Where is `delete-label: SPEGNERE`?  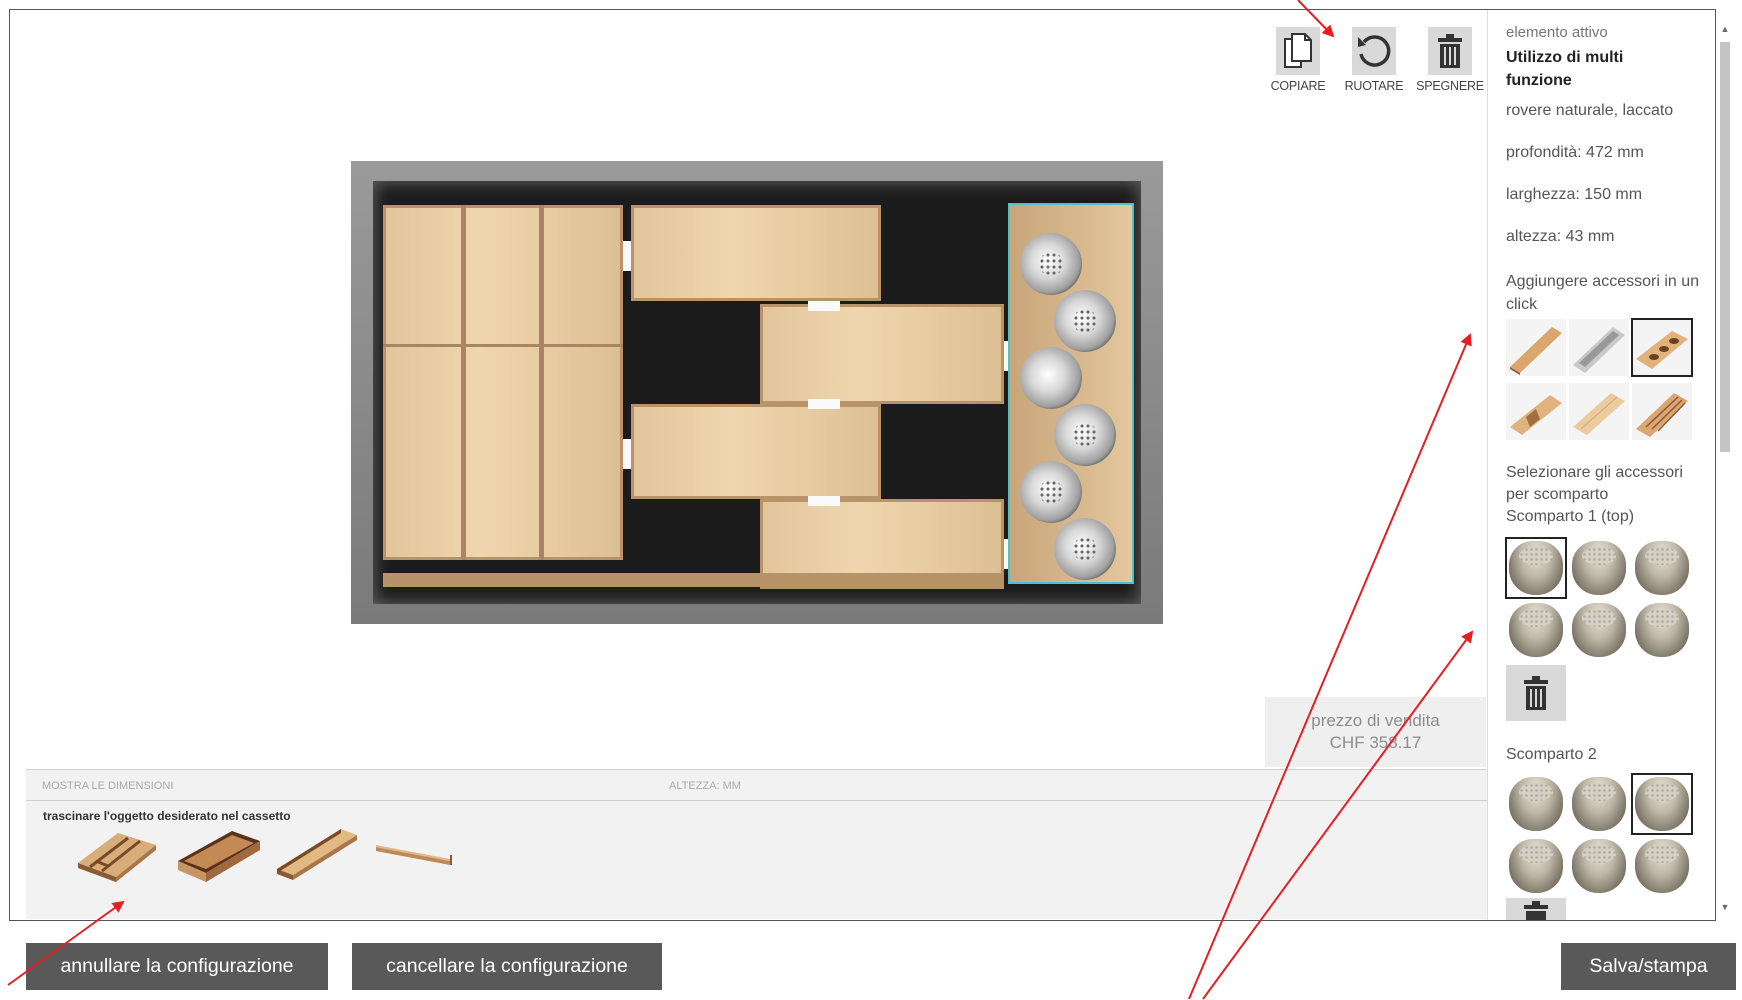 delete-label: SPEGNERE is located at coordinates (1450, 86).